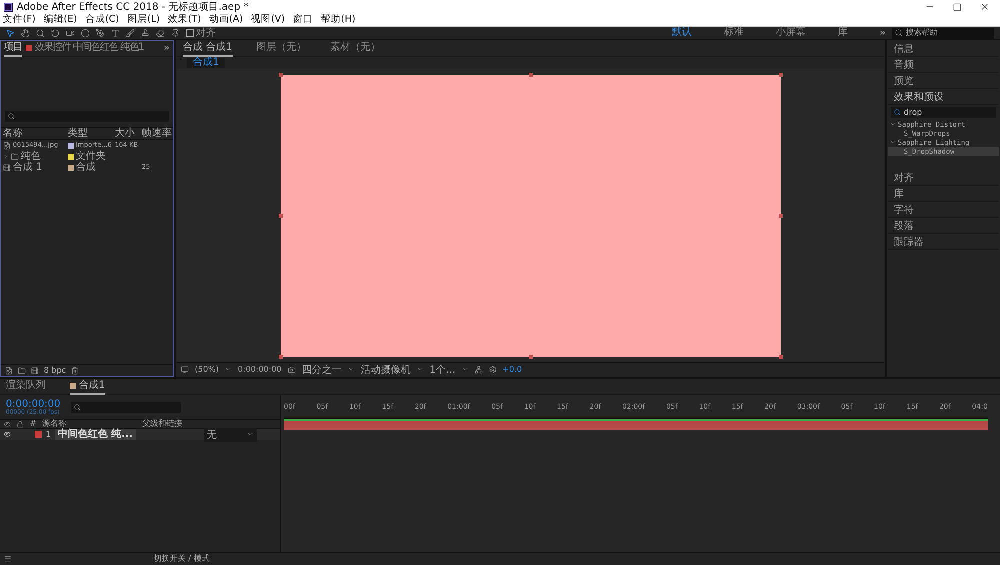  I want to click on exposure-field: +0.0, so click(512, 369).